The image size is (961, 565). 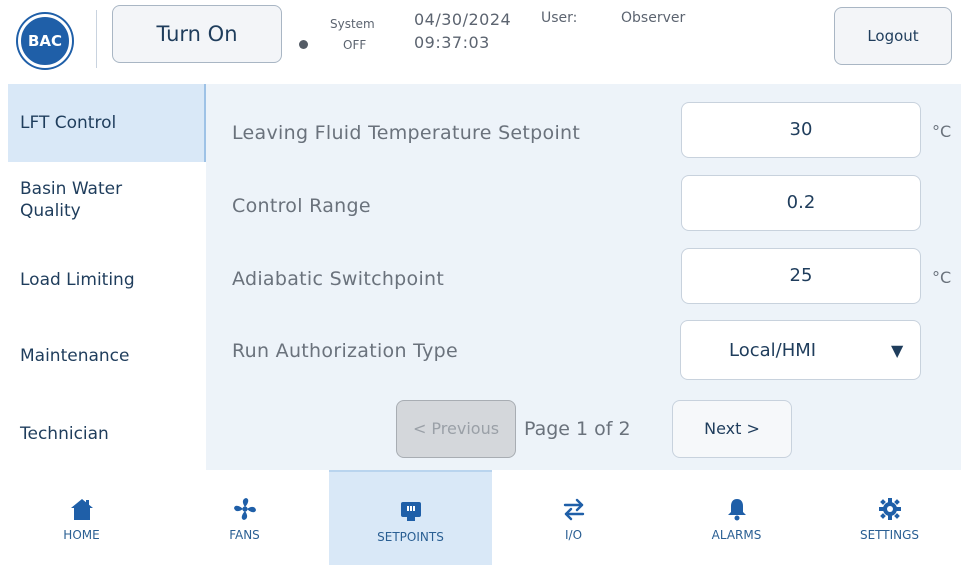 I want to click on sidebar-item-label: Basin Water Quality, so click(x=71, y=200).